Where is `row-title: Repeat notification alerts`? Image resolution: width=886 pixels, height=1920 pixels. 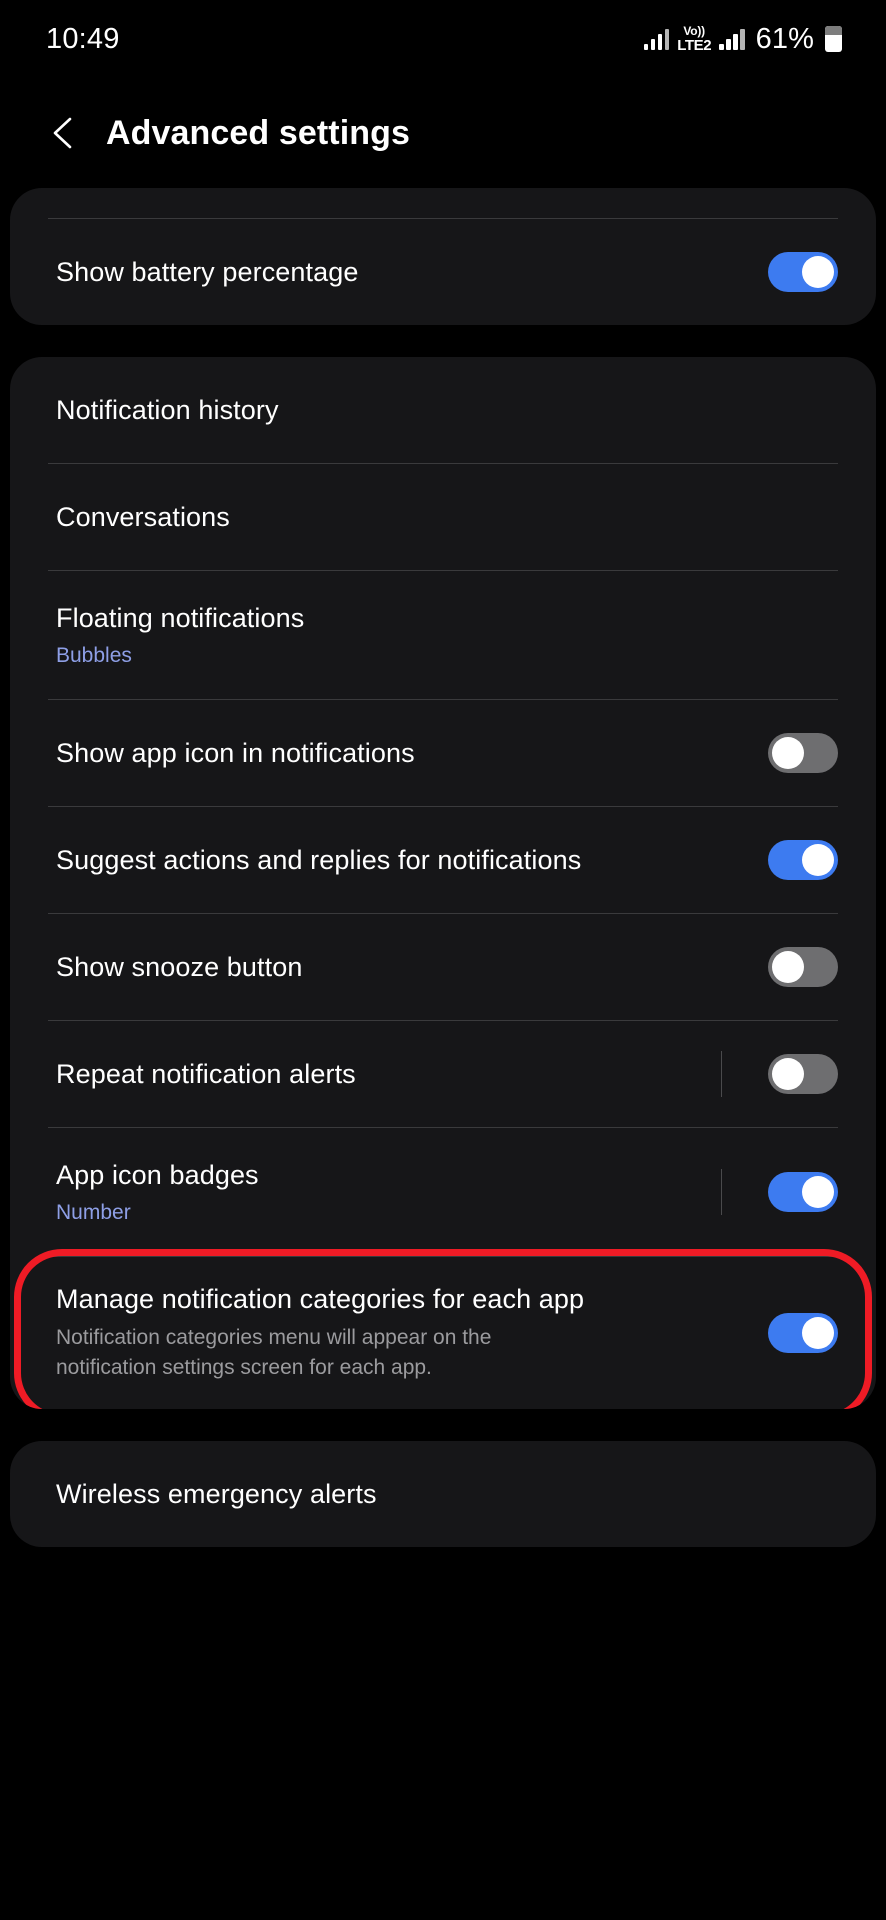
row-title: Repeat notification alerts is located at coordinates (206, 1073).